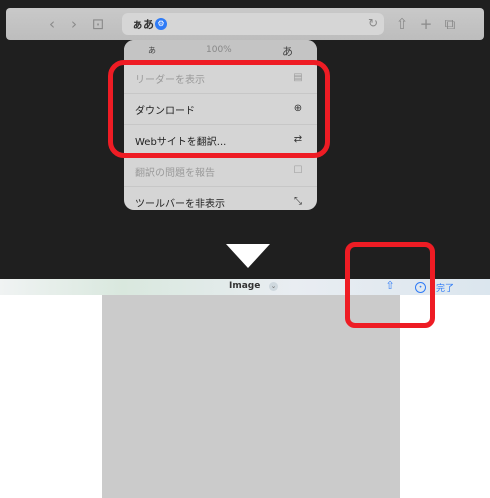 This screenshot has width=490, height=498. What do you see at coordinates (445, 287) in the screenshot?
I see `done-button: 完了` at bounding box center [445, 287].